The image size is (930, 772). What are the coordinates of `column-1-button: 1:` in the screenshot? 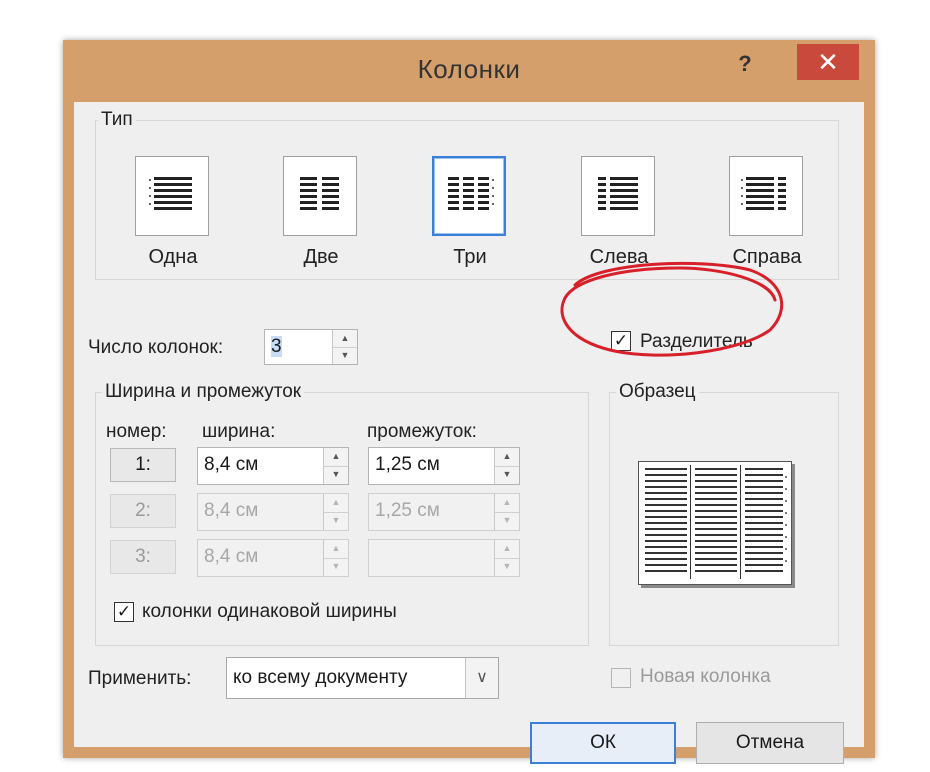 It's located at (143, 465).